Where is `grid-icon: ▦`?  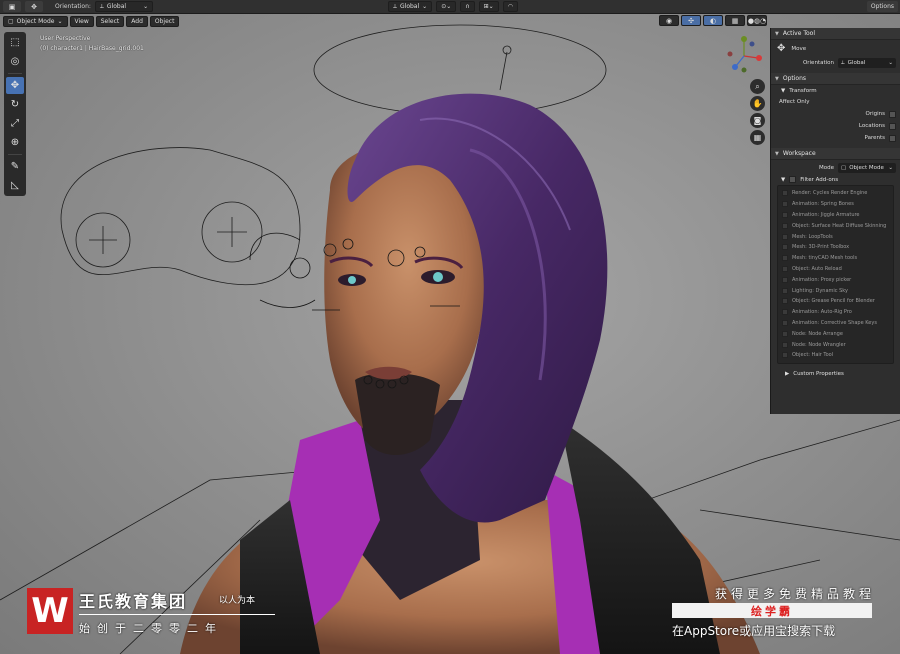 grid-icon: ▦ is located at coordinates (757, 137).